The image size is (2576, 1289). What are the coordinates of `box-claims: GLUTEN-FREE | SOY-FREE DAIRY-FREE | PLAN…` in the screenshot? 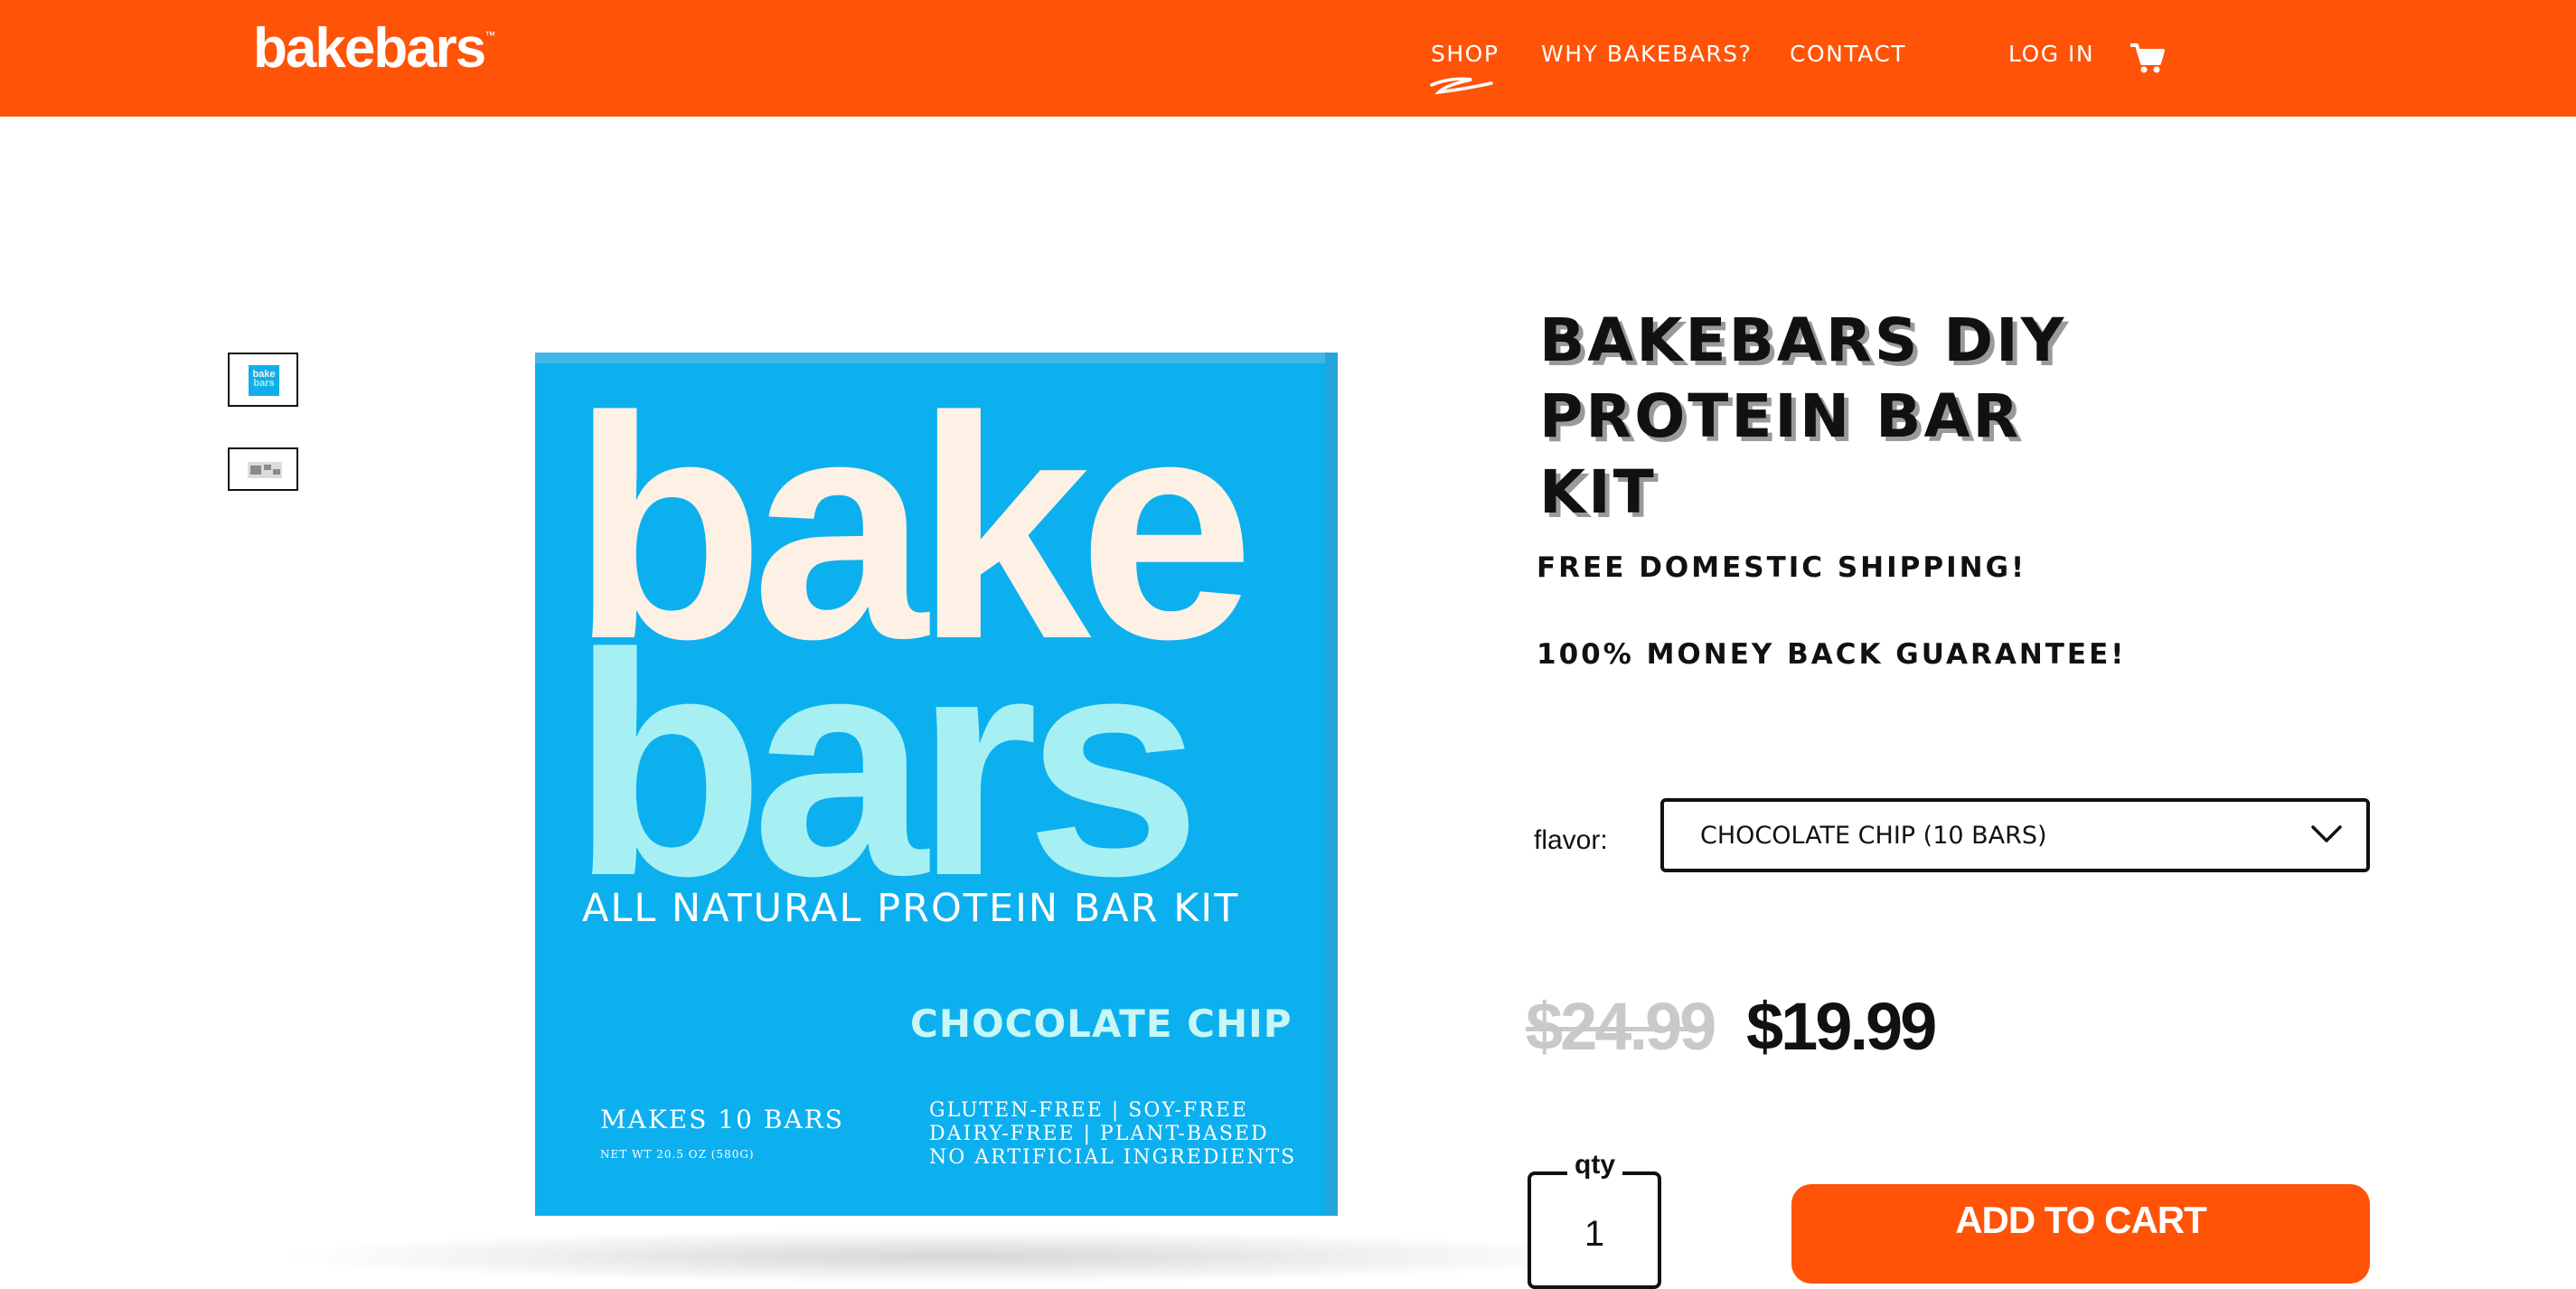 It's located at (1113, 1134).